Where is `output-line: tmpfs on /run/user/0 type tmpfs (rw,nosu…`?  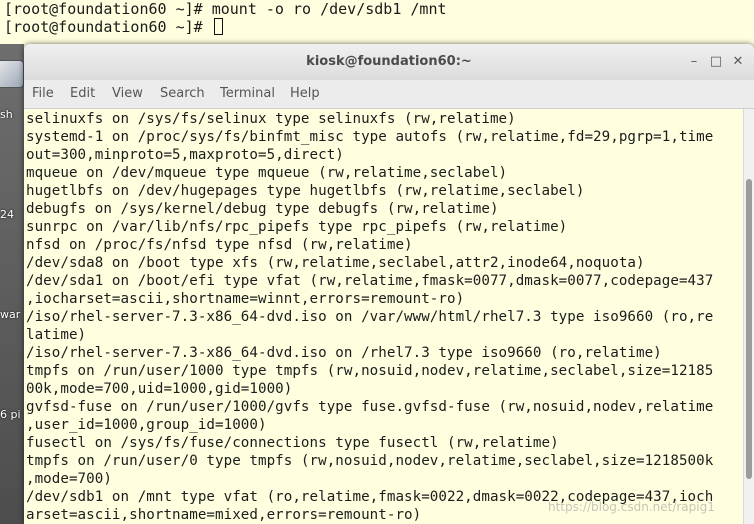
output-line: tmpfs on /run/user/0 type tmpfs (rw,nosu… is located at coordinates (370, 461).